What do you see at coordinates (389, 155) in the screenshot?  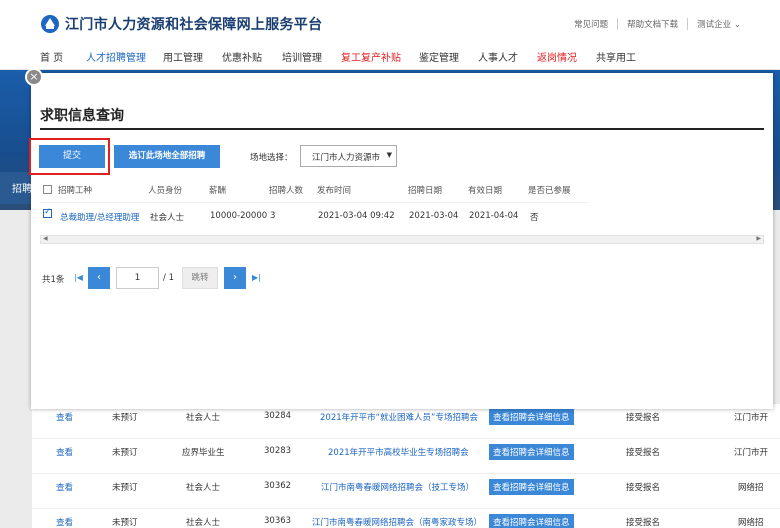 I see `chevron-down-icon: ▼` at bounding box center [389, 155].